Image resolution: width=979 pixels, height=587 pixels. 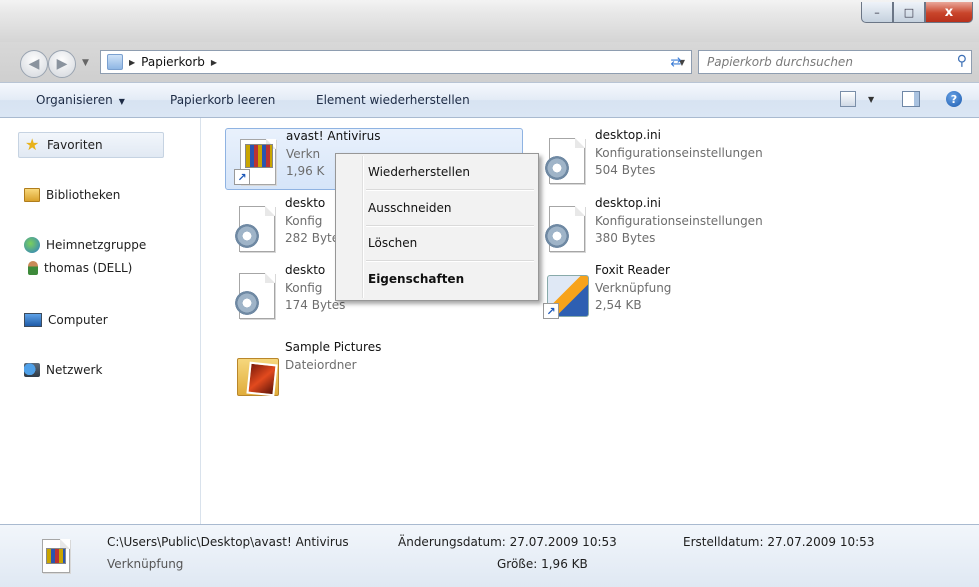 What do you see at coordinates (33, 320) in the screenshot?
I see `computer-icon` at bounding box center [33, 320].